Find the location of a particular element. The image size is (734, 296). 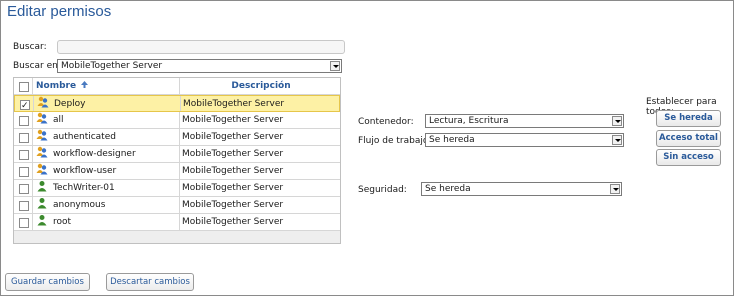

table-row: Deploy MobileTogether Server is located at coordinates (177, 103).